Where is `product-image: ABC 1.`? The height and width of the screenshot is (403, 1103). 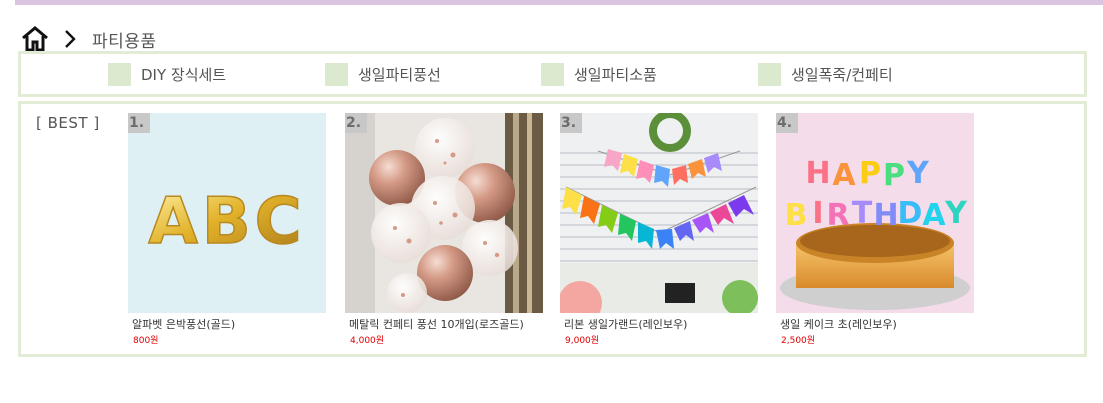 product-image: ABC 1. is located at coordinates (227, 213).